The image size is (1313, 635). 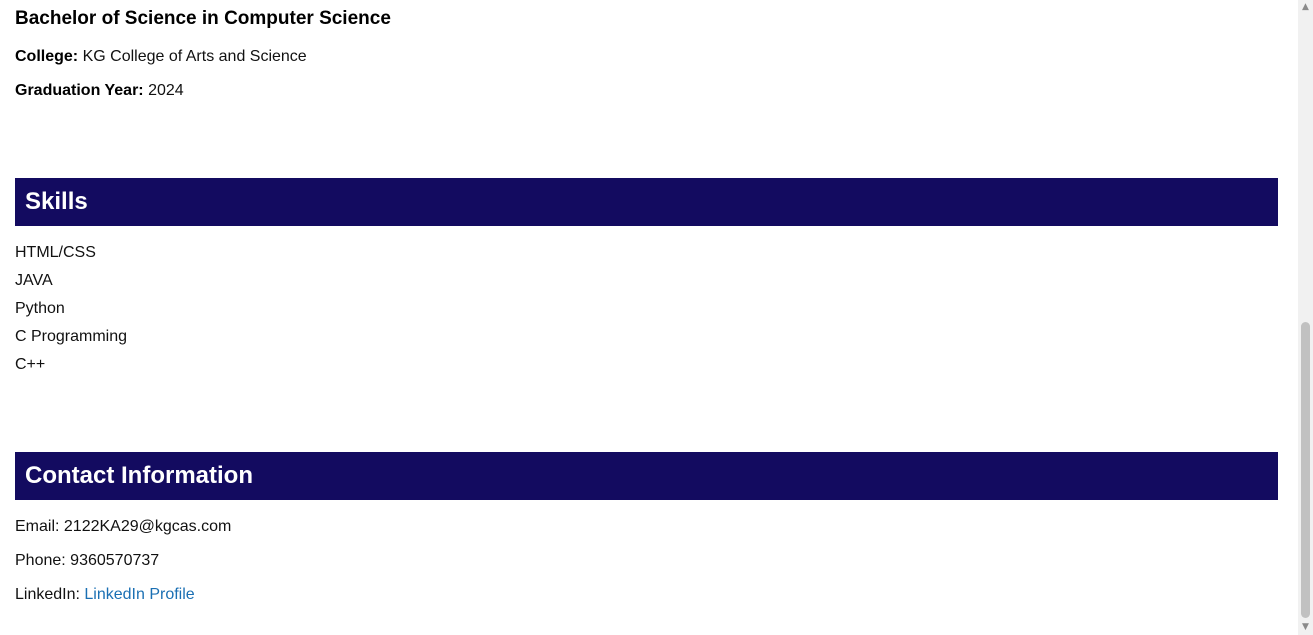 What do you see at coordinates (71, 336) in the screenshot?
I see `skill-item: C Programming` at bounding box center [71, 336].